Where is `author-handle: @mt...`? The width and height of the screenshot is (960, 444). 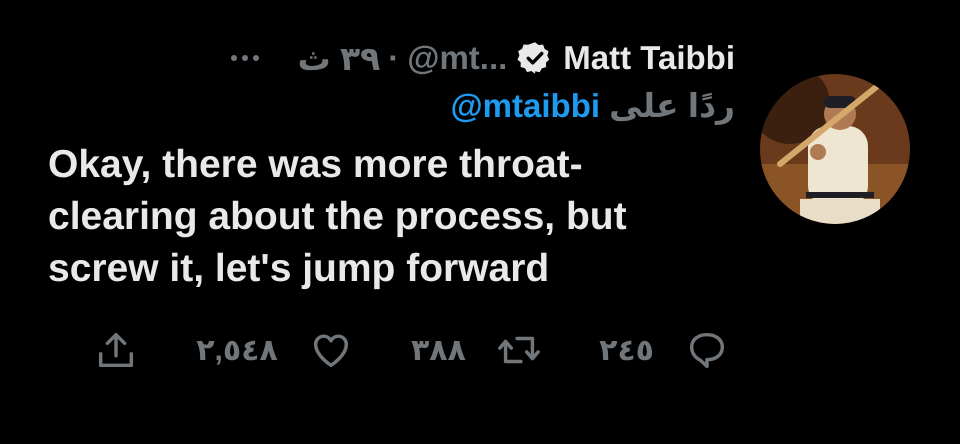
author-handle: @mt... is located at coordinates (457, 58).